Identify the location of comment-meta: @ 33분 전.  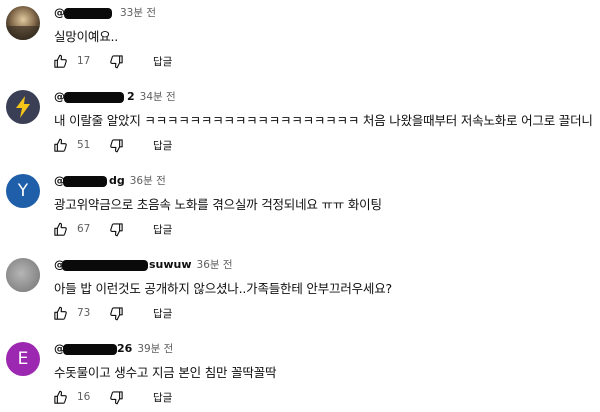
(105, 12).